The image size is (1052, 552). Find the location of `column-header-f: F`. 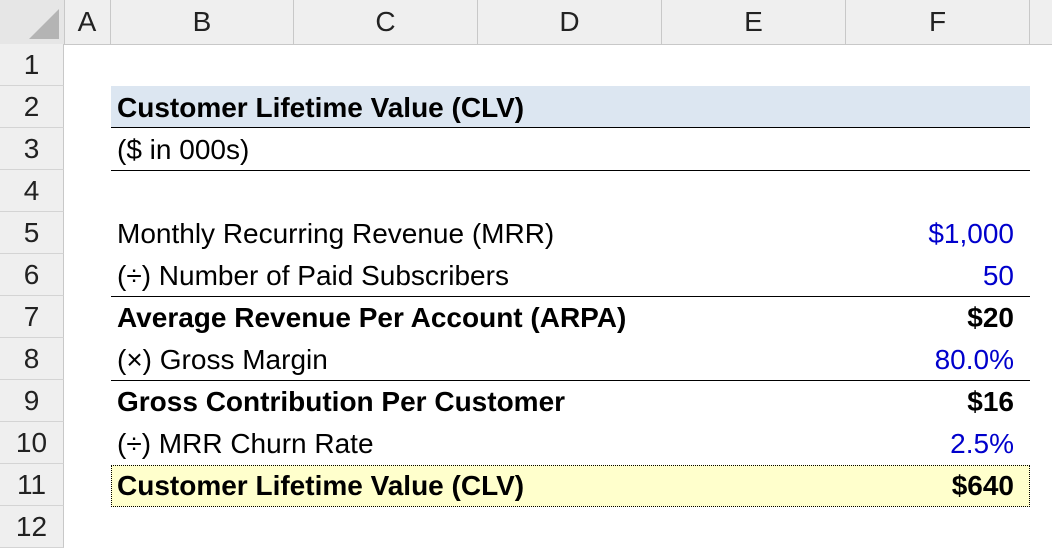

column-header-f: F is located at coordinates (938, 22).